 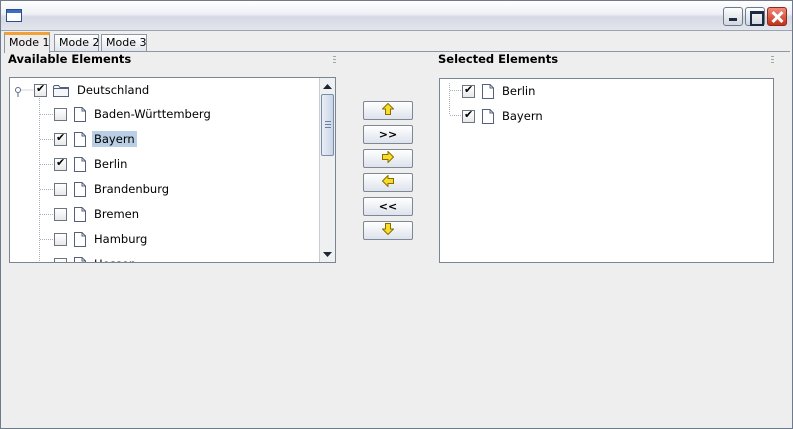 I want to click on remove-button, so click(x=388, y=182).